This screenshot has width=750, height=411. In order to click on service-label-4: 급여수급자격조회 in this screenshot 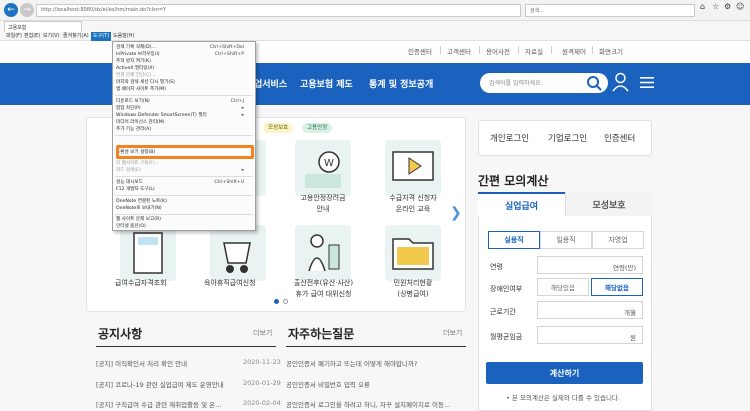, I will do `click(141, 283)`.